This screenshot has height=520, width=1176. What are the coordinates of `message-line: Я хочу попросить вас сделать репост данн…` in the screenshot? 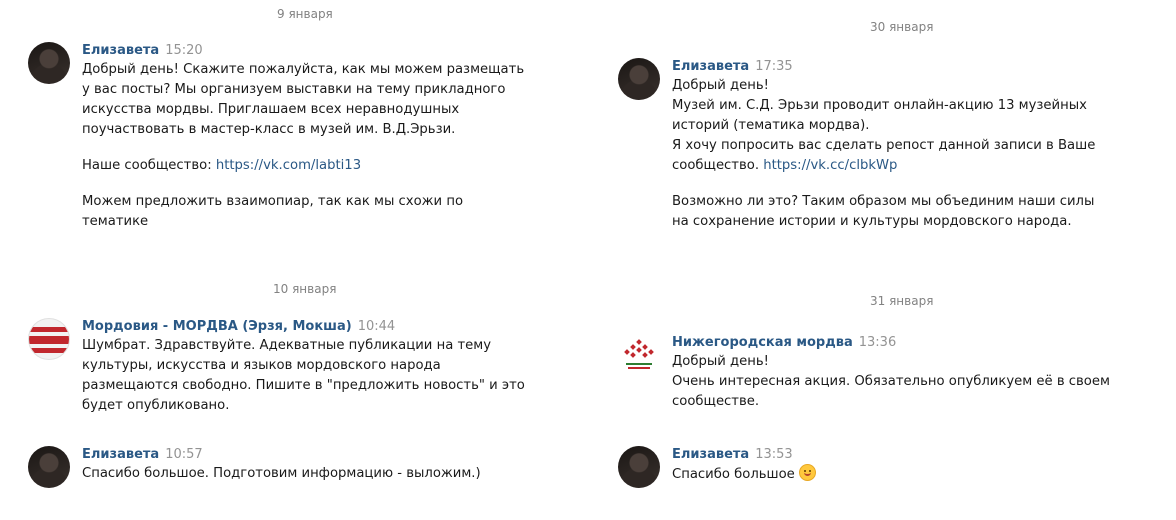 It's located at (884, 145).